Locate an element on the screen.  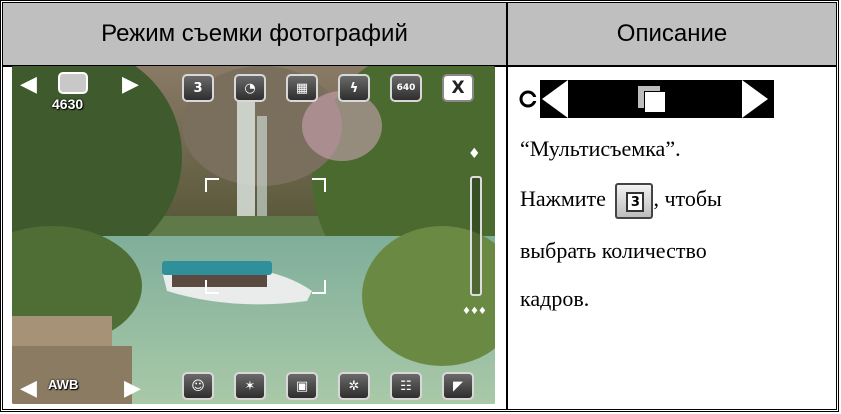
next-mode-arrow-icon: ▶ is located at coordinates (130, 85).